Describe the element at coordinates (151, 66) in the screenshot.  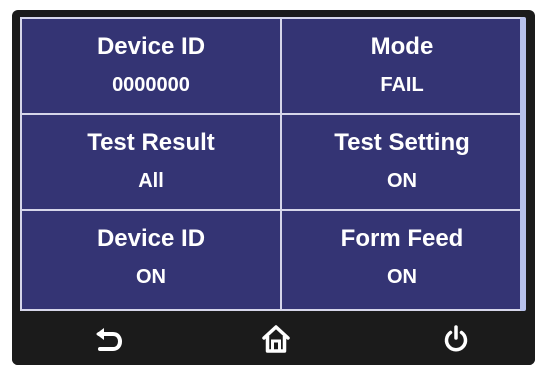
I see `setting-device-id: Device ID 0000000` at that location.